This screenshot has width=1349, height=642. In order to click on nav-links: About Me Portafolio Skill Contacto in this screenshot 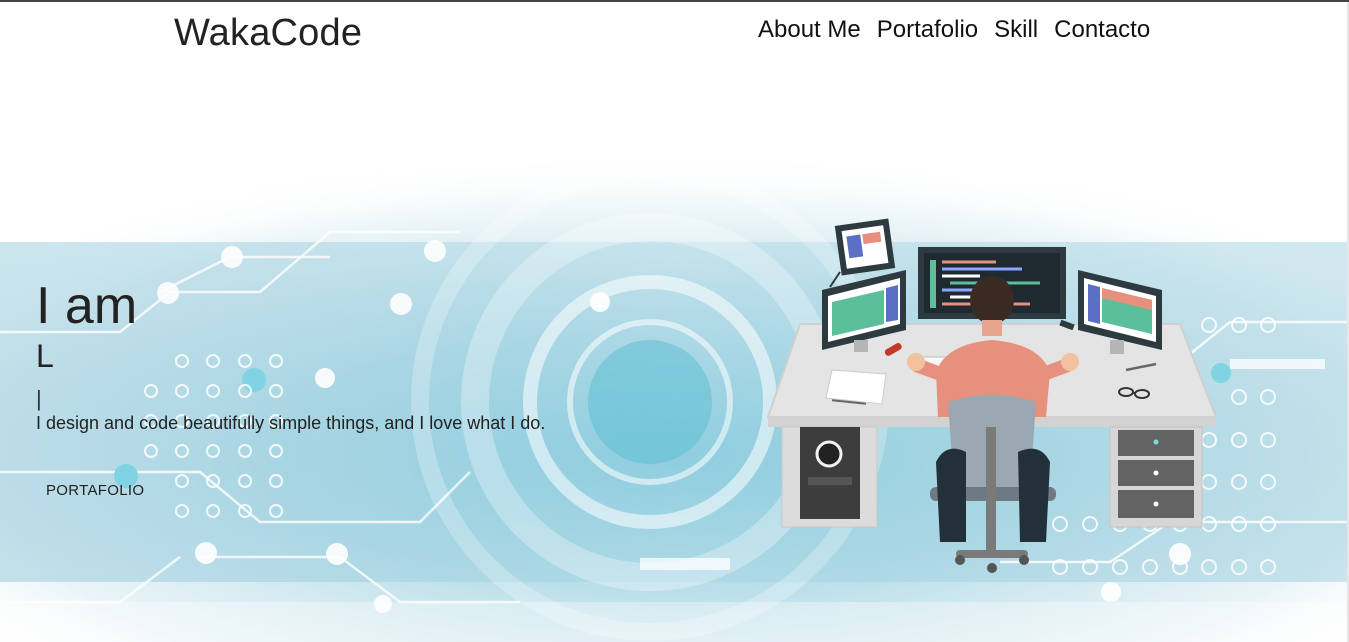, I will do `click(954, 30)`.